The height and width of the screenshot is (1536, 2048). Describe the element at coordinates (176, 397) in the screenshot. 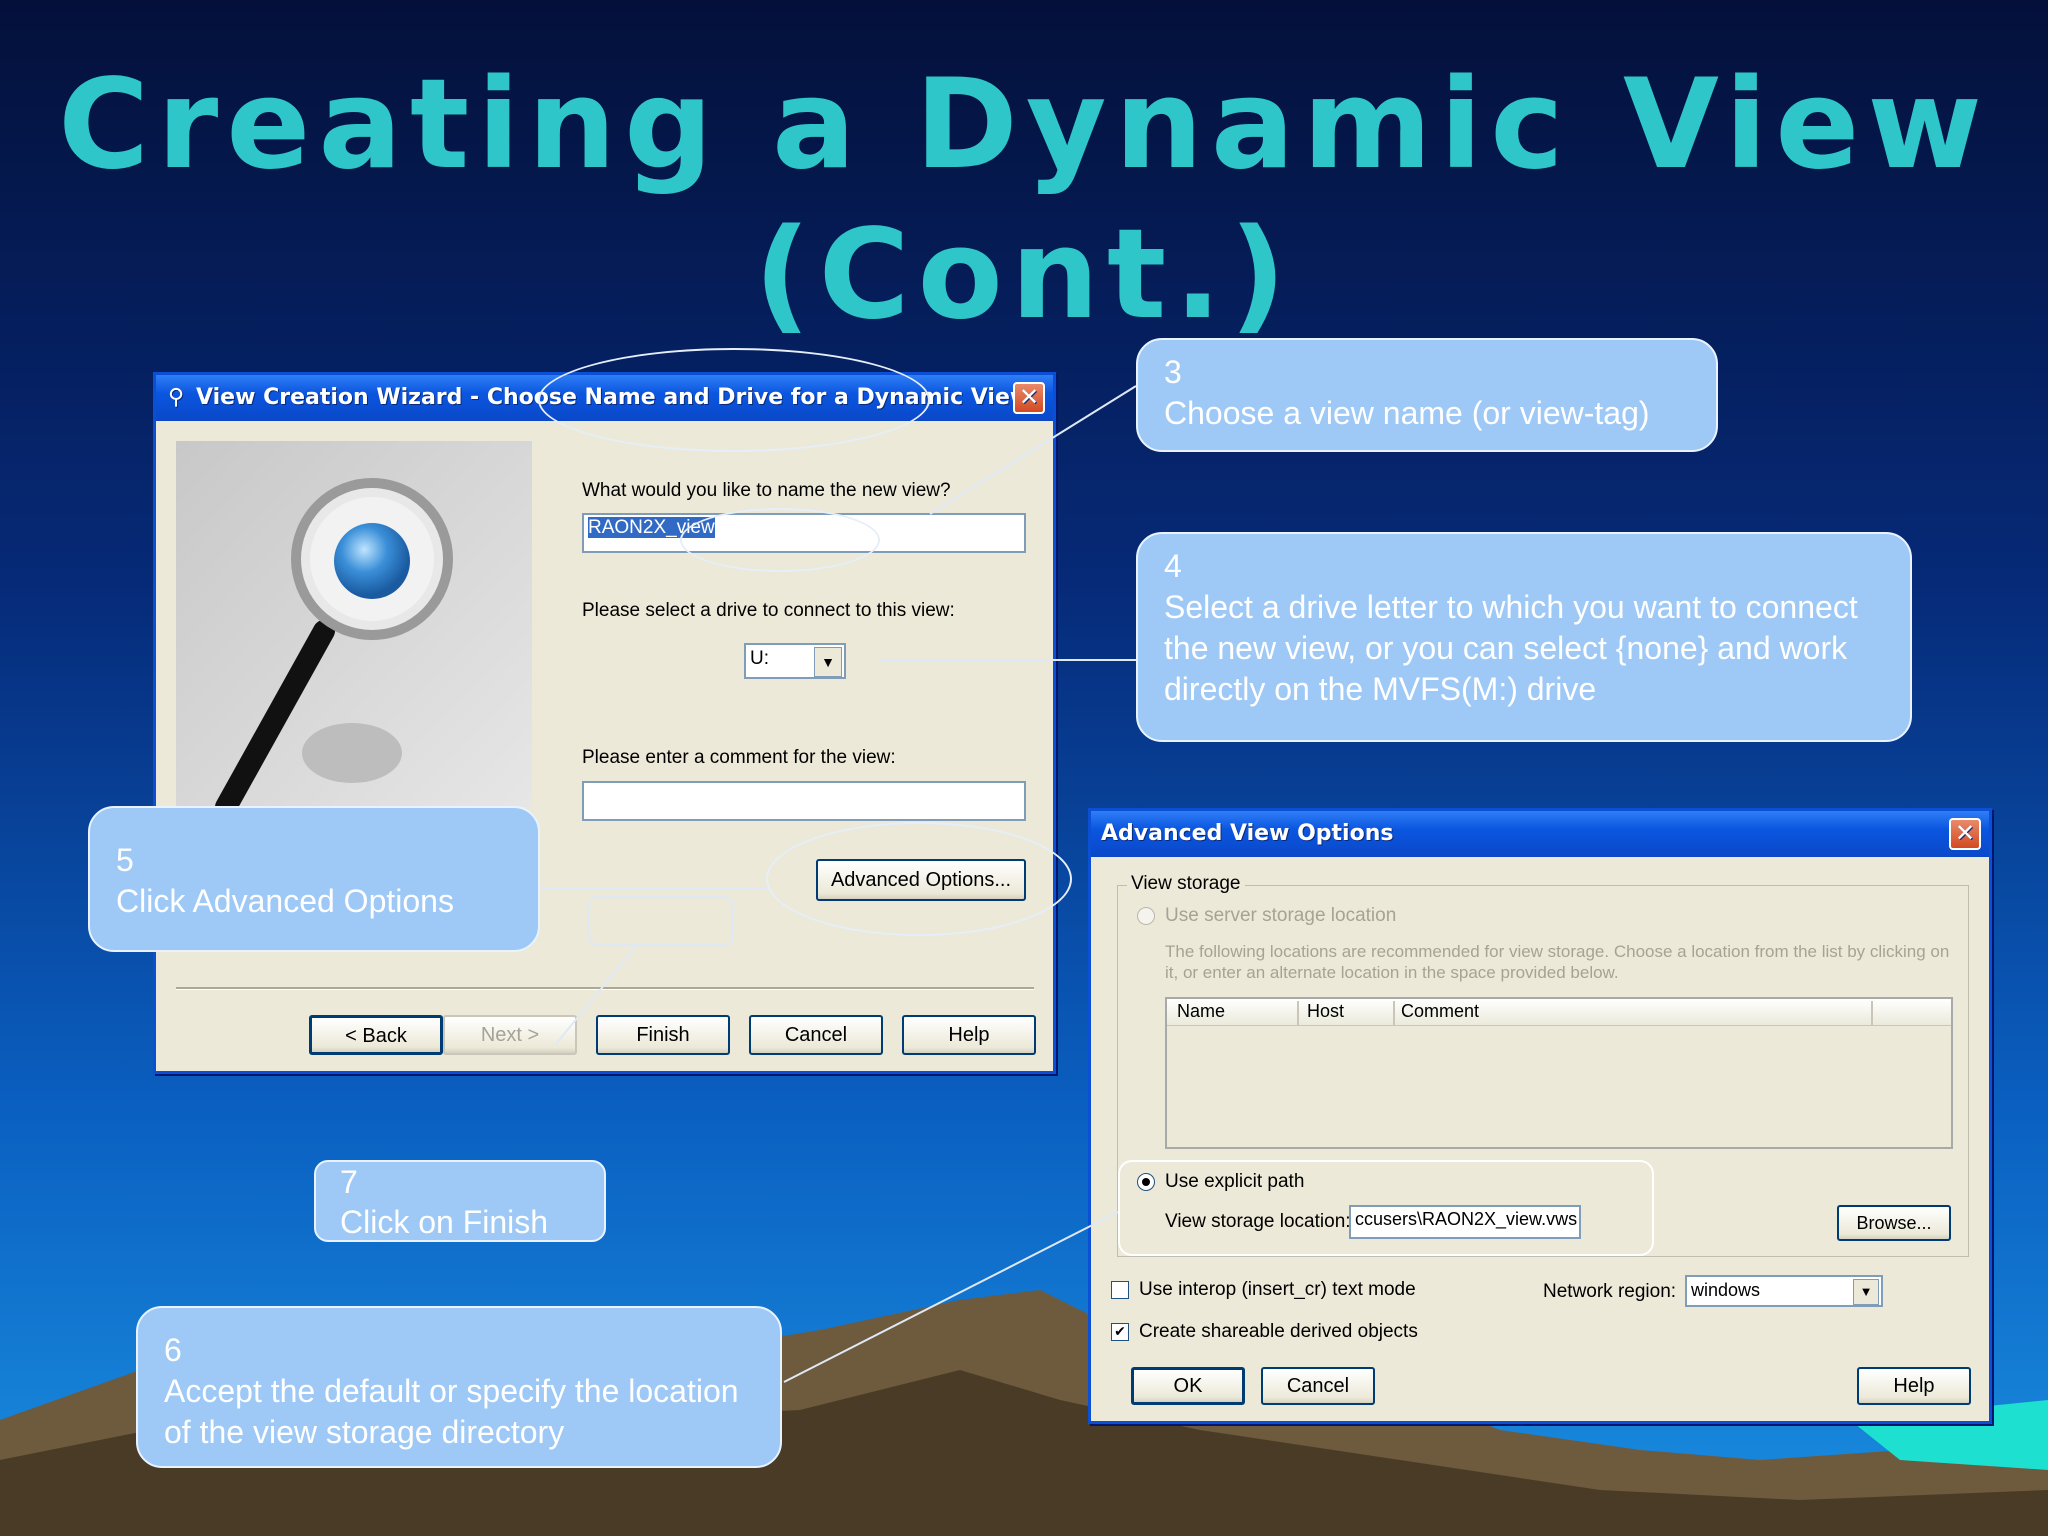

I see `wizard-icon: ⚲` at that location.